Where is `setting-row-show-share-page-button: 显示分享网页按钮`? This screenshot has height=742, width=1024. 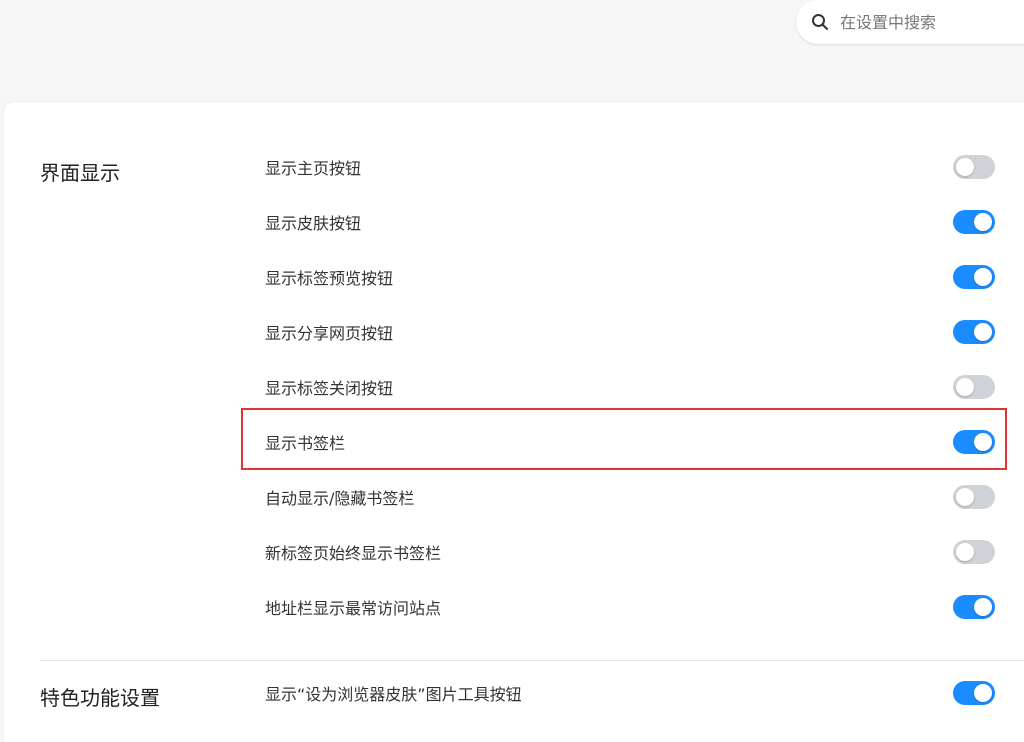 setting-row-show-share-page-button: 显示分享网页按钮 is located at coordinates (630, 331).